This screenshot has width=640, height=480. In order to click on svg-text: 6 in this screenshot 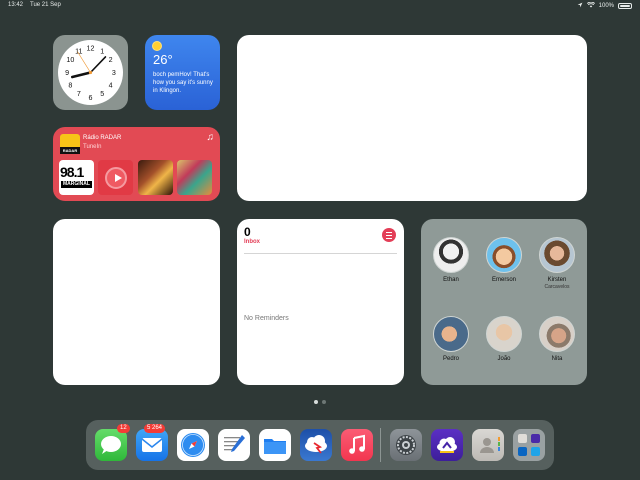, I will do `click(91, 98)`.